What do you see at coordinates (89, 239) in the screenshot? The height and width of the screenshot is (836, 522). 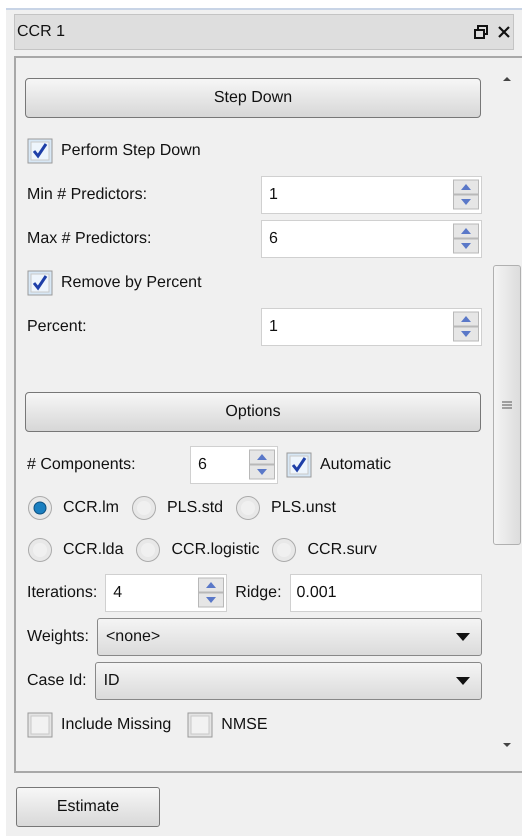 I see `field-label: Max # Predictors:` at bounding box center [89, 239].